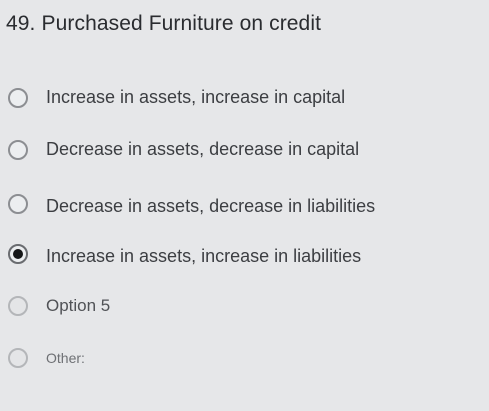 This screenshot has width=489, height=411. I want to click on option-1: Increase in assets, increase in capital, so click(200, 98).